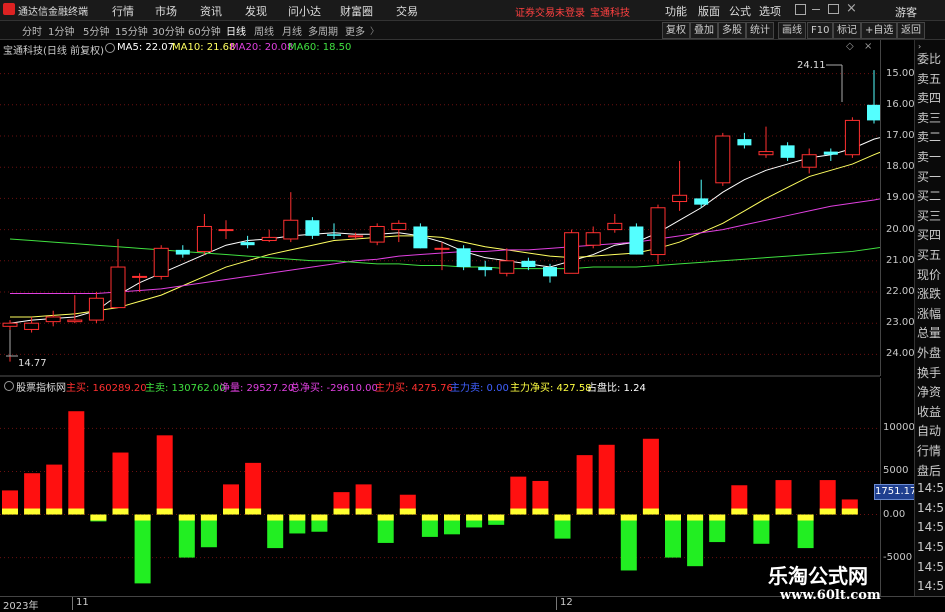 The height and width of the screenshot is (612, 945). Describe the element at coordinates (929, 372) in the screenshot. I see `sidebar-item: 换手` at that location.